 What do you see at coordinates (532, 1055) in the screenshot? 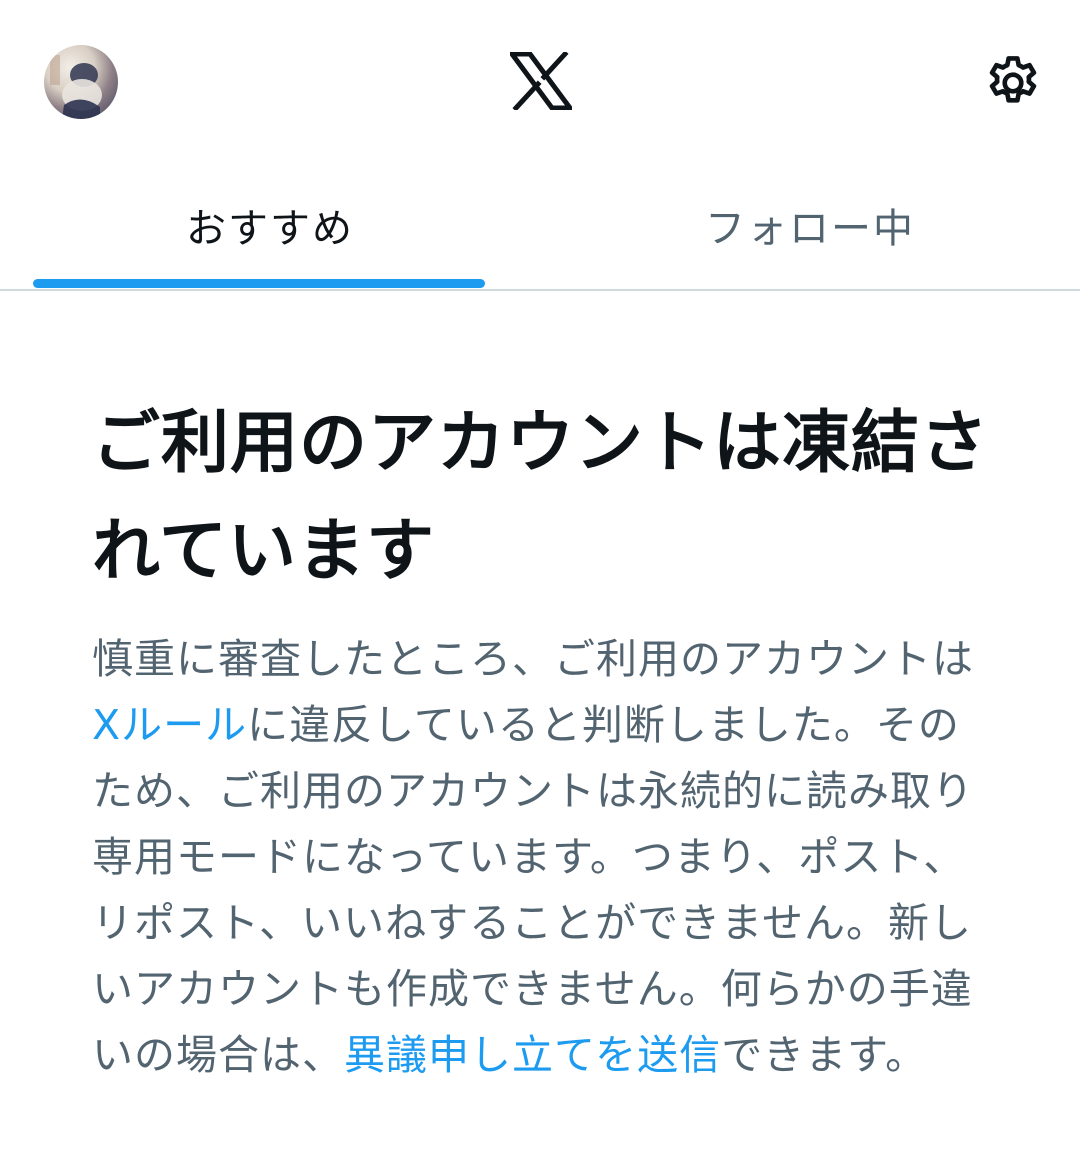
I see `appeal-link: 異議申し立てを送信` at bounding box center [532, 1055].